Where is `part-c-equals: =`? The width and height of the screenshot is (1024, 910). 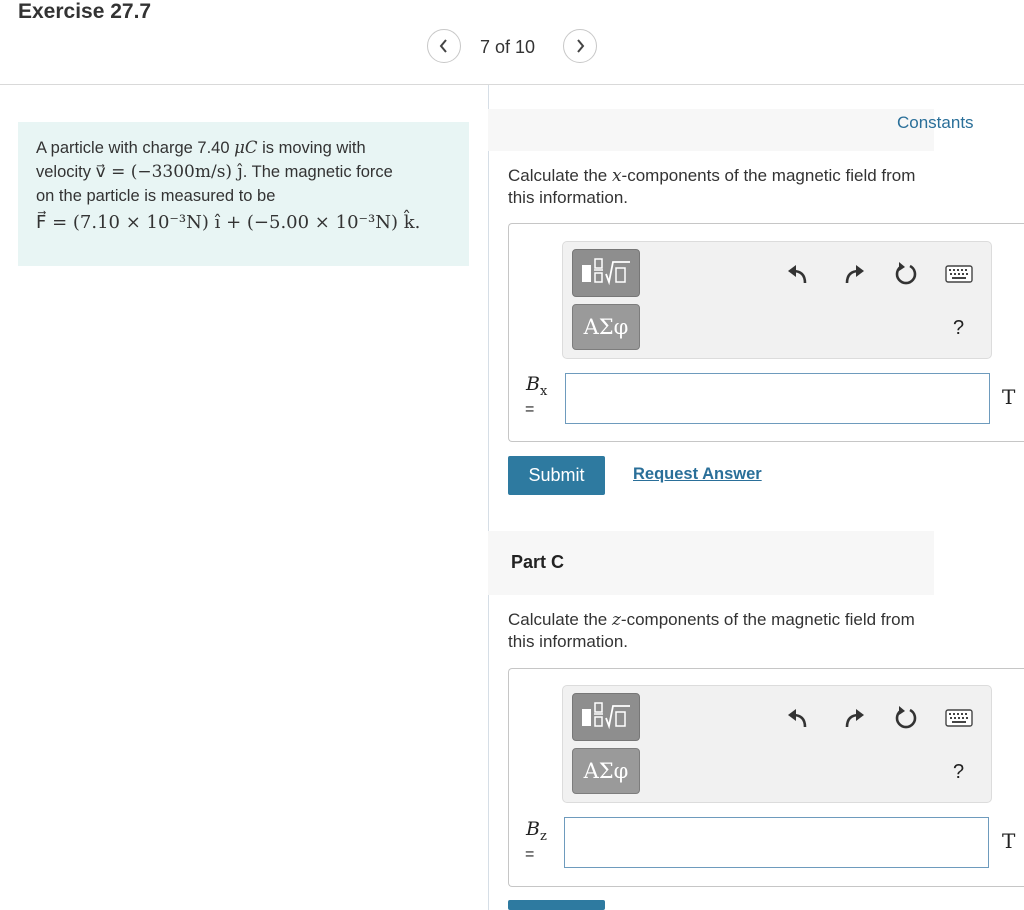 part-c-equals: = is located at coordinates (530, 854).